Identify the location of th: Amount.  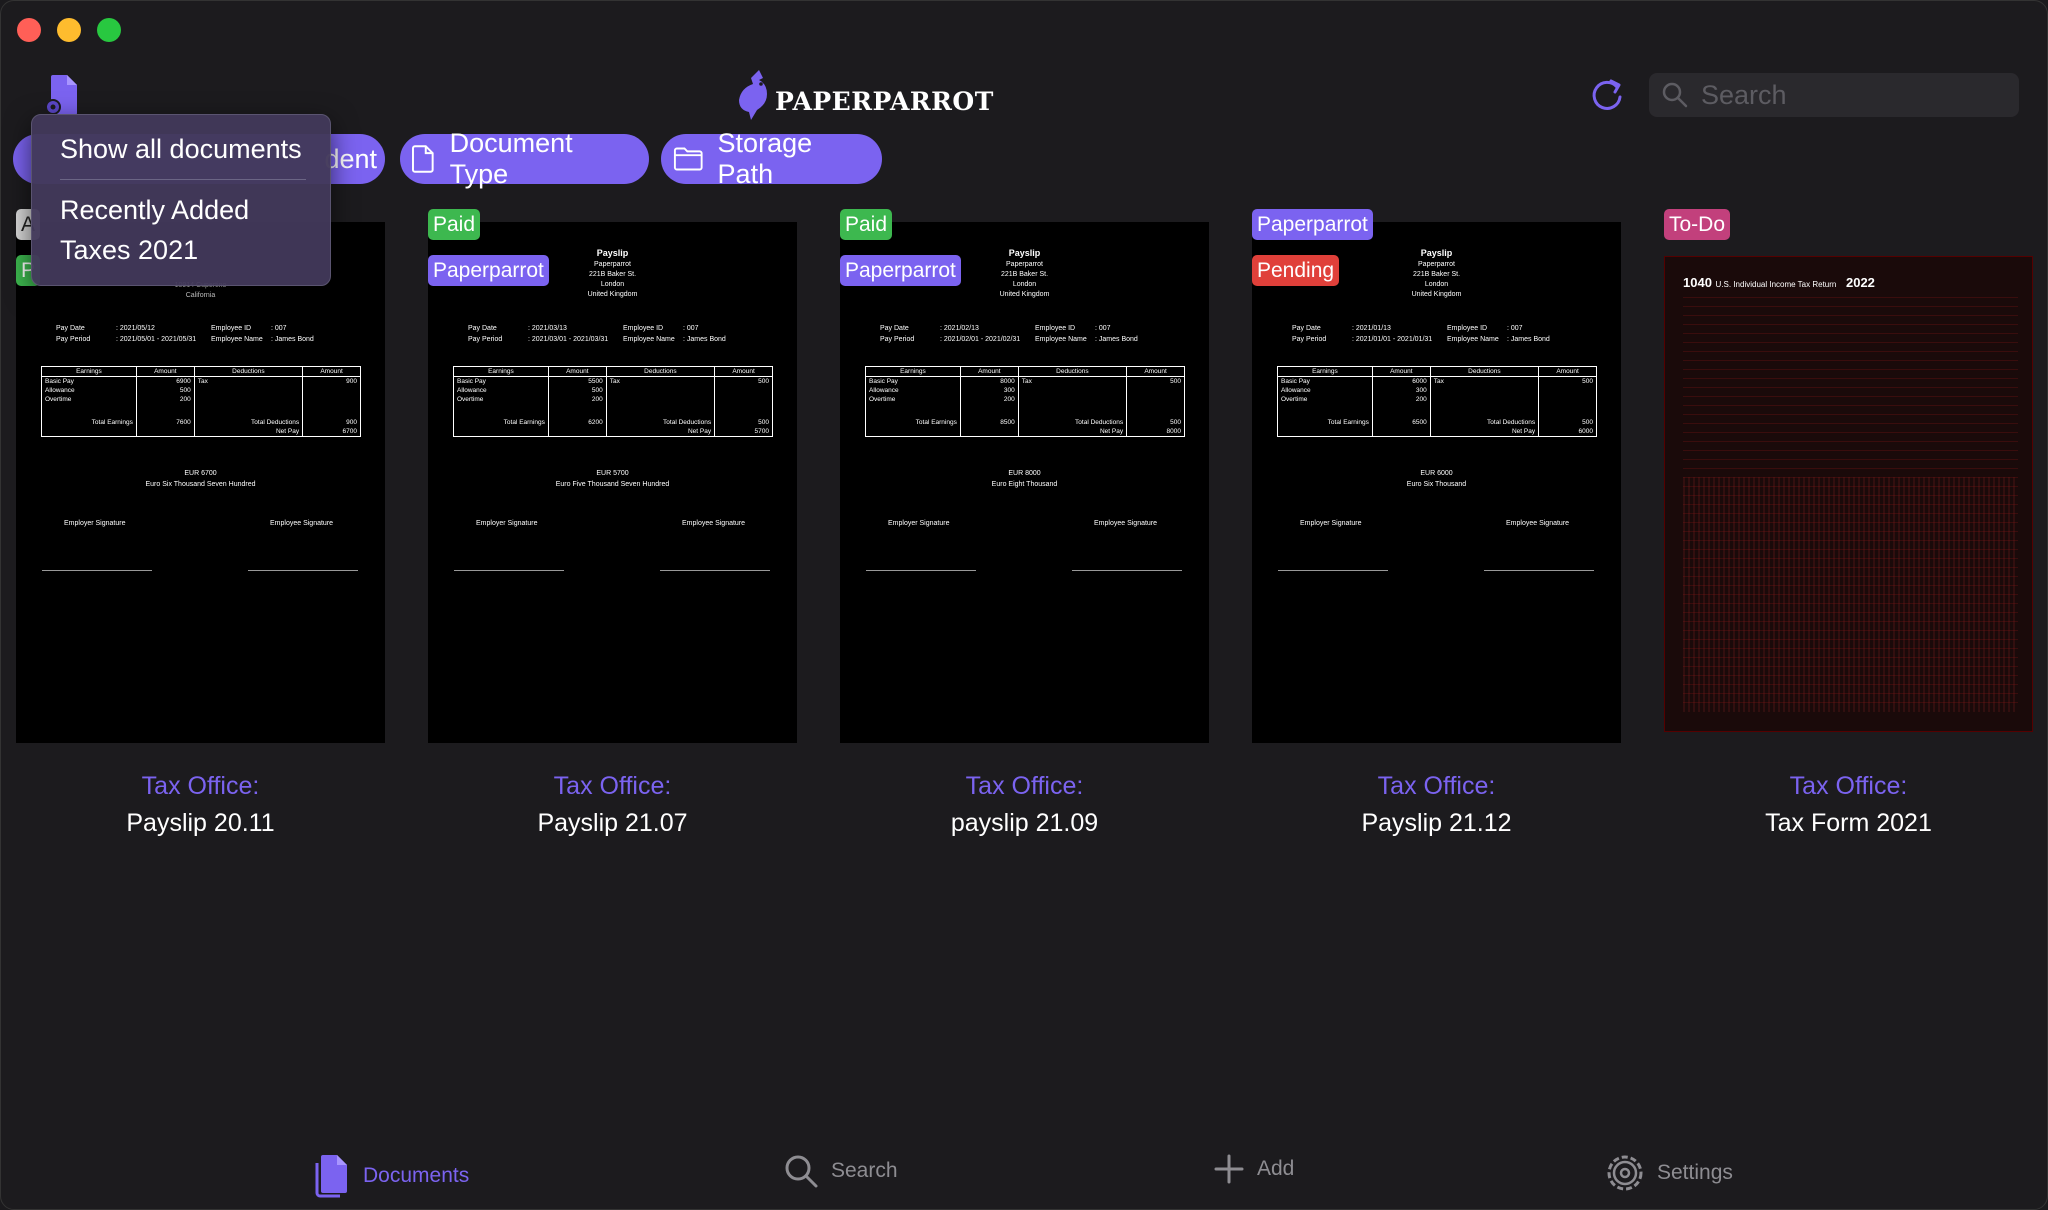
(743, 371).